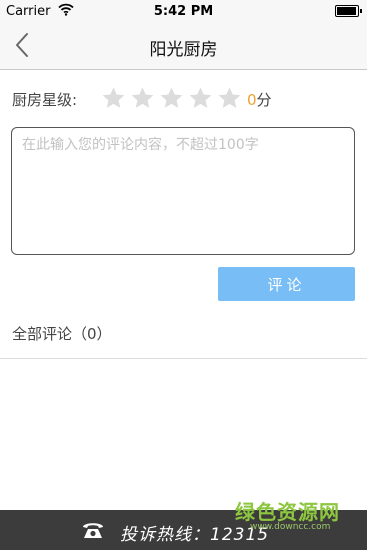  I want to click on nav-bar: 阳光厨房, so click(183, 46).